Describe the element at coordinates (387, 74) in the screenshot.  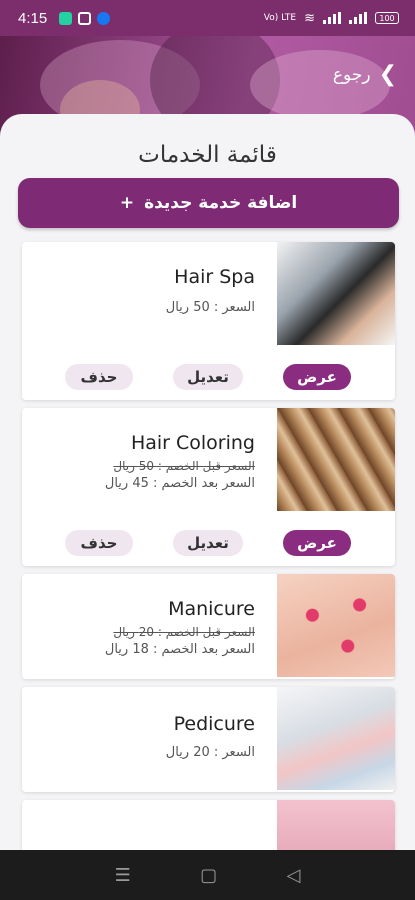
I see `chevron-right-icon: ❯` at that location.